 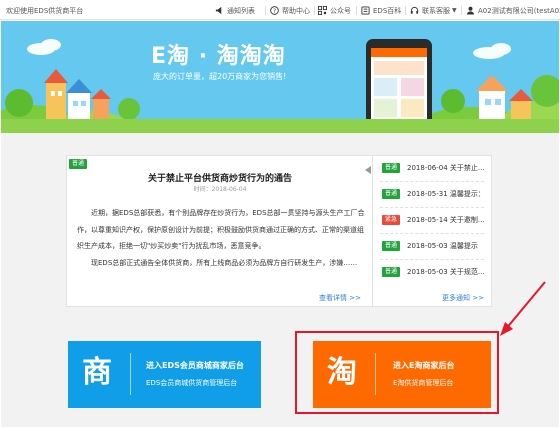 I want to click on article-time: 时间：2018-06-04, so click(x=220, y=189).